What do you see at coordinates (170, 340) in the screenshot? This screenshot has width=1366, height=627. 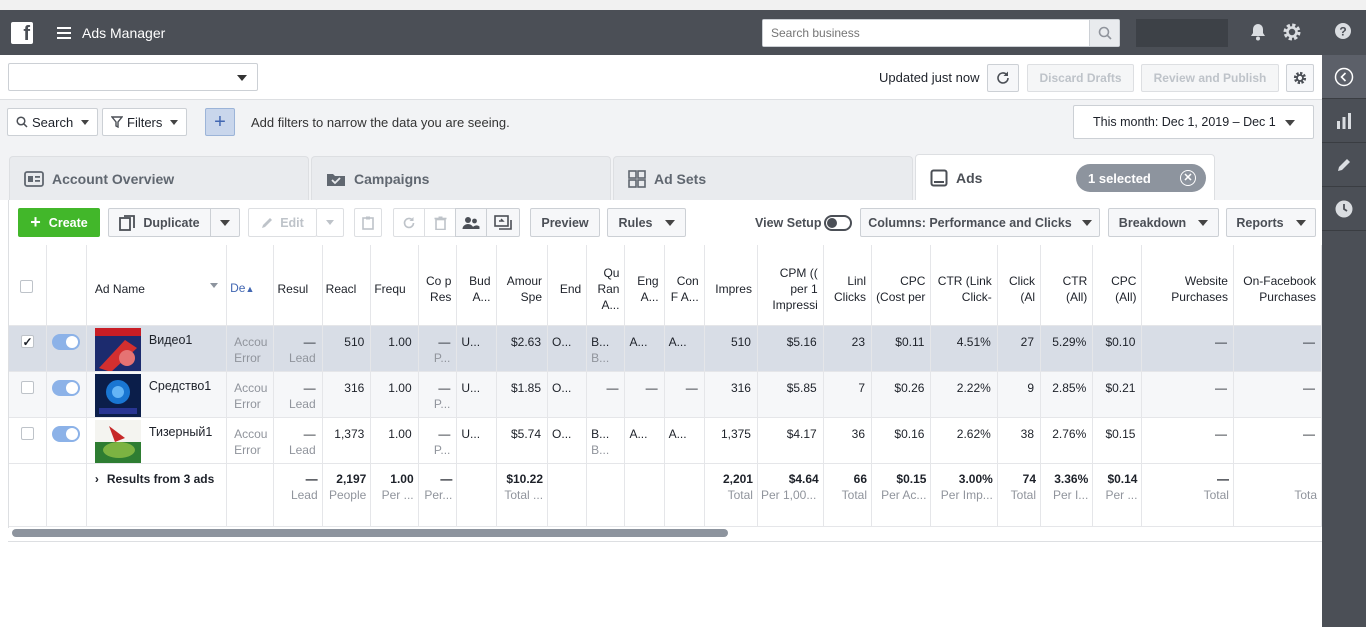 I see `ad-name: Видео1` at bounding box center [170, 340].